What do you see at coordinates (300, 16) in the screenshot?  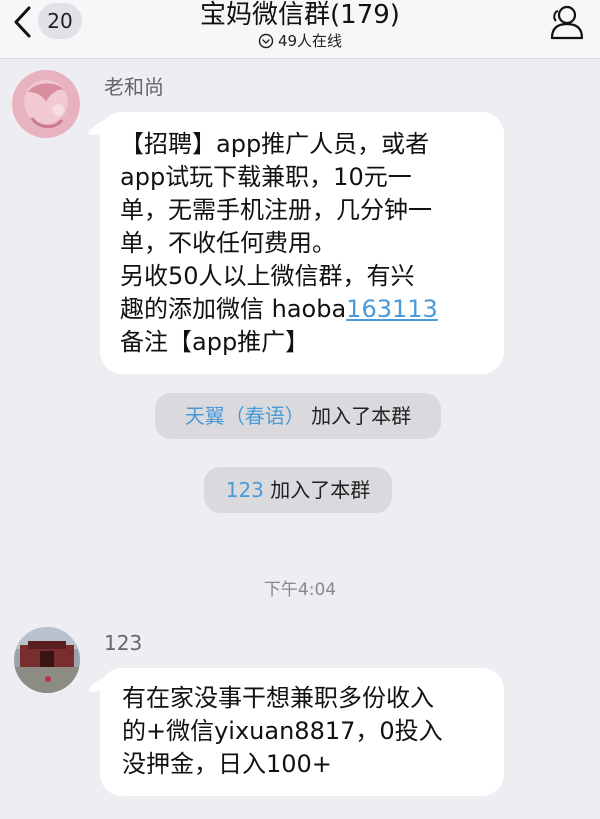 I see `group-title: 宝妈微信群(179)` at bounding box center [300, 16].